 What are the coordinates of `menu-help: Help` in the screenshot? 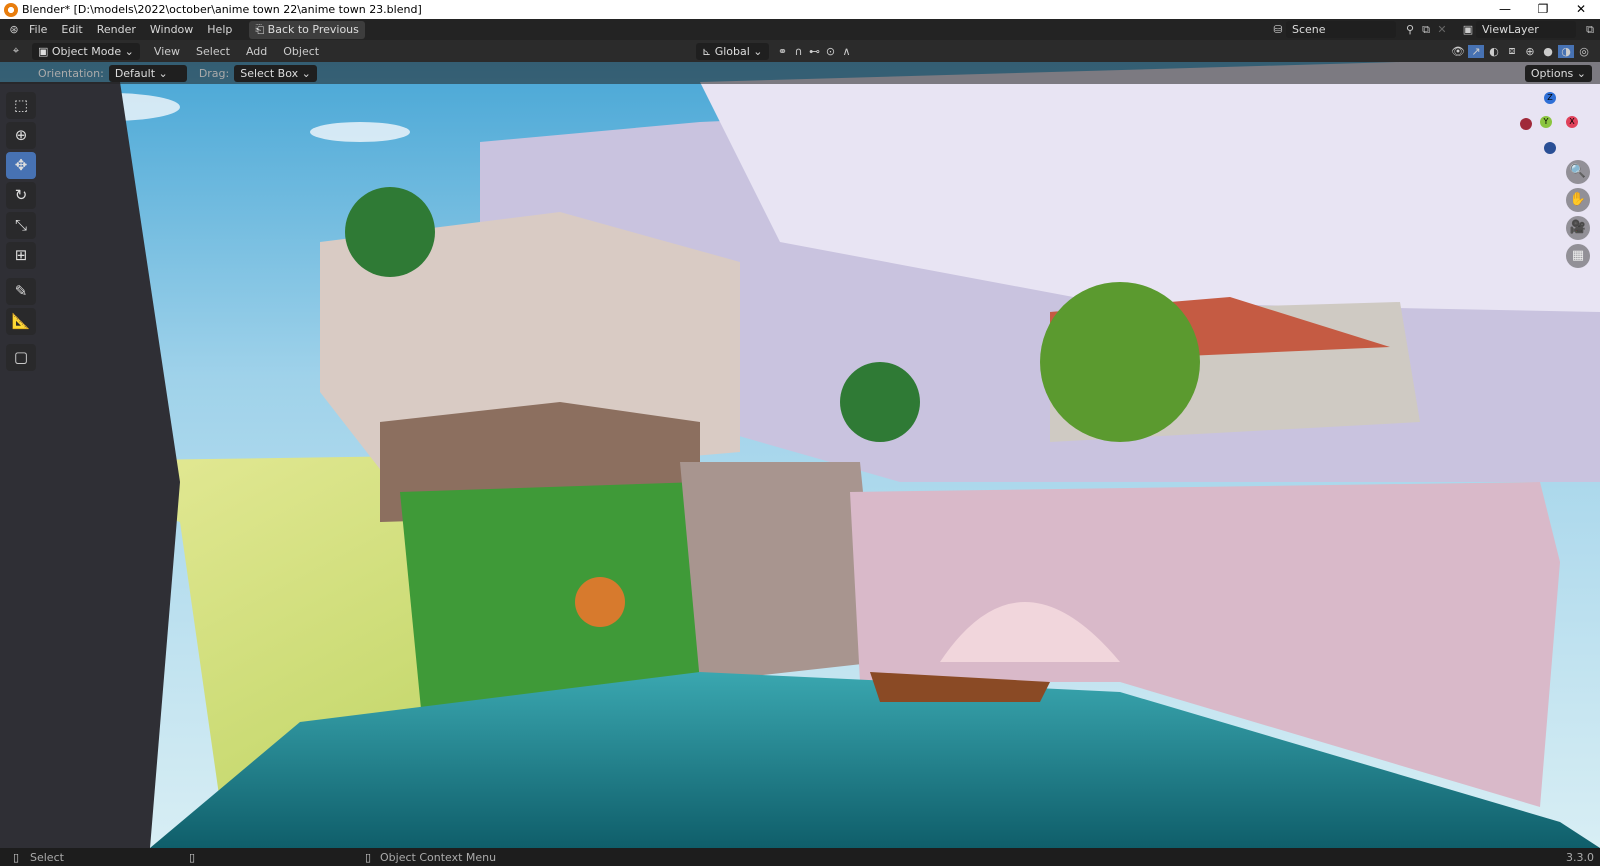 It's located at (219, 29).